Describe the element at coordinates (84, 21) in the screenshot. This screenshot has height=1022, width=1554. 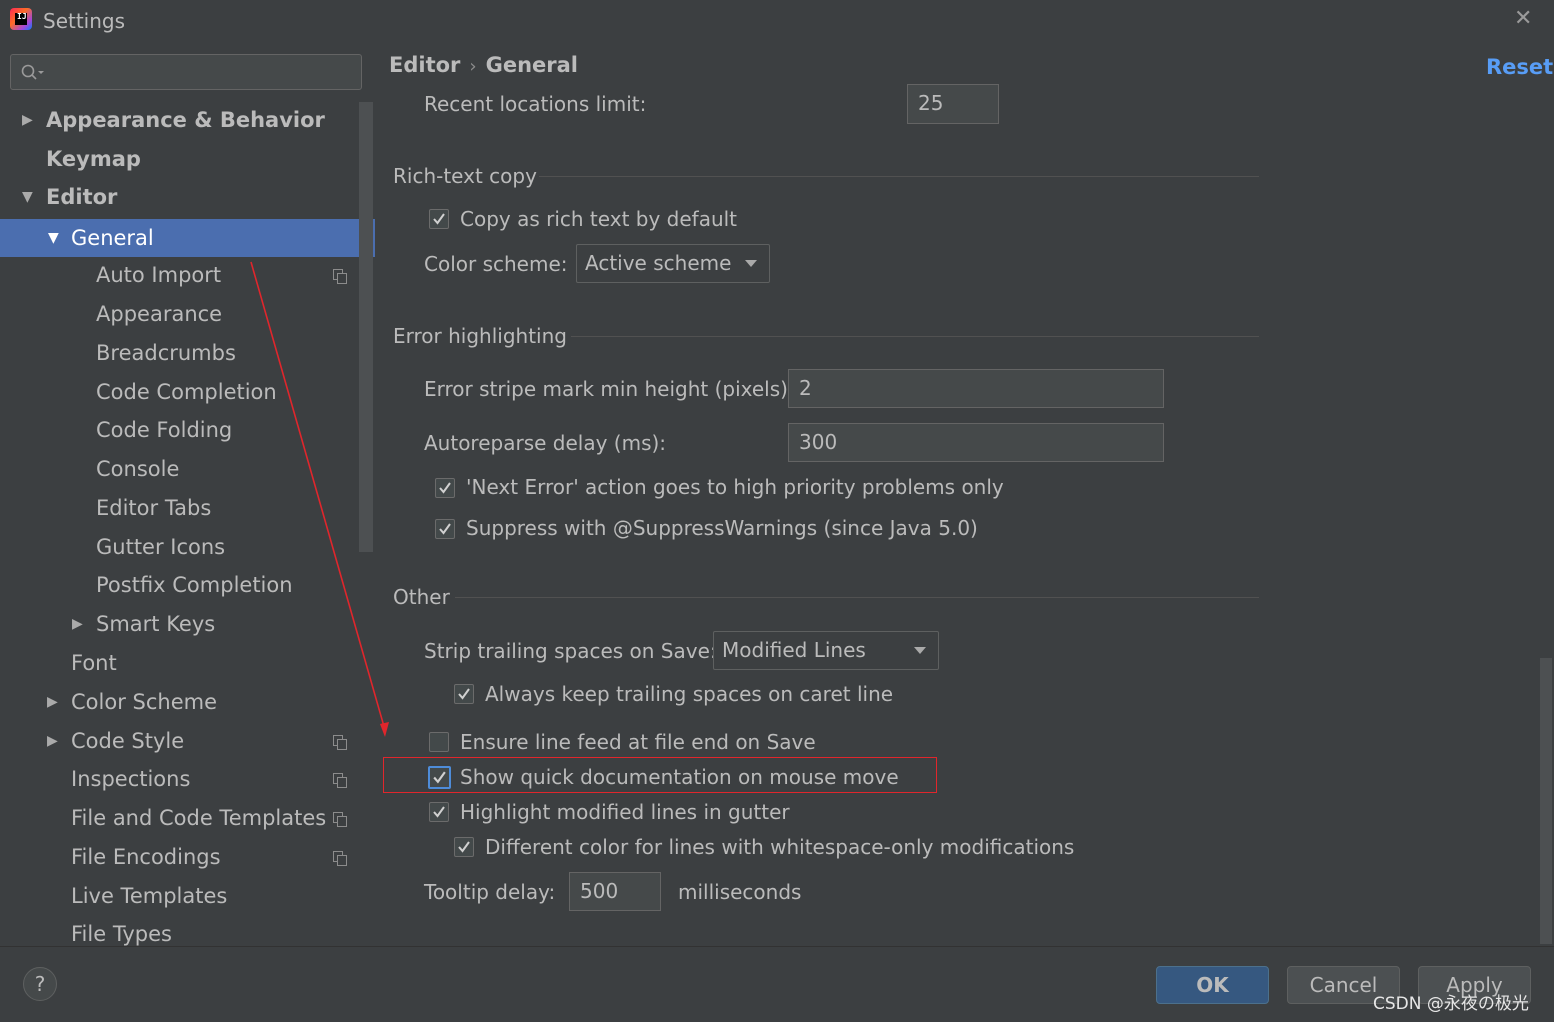
I see `window-title: Settings` at that location.